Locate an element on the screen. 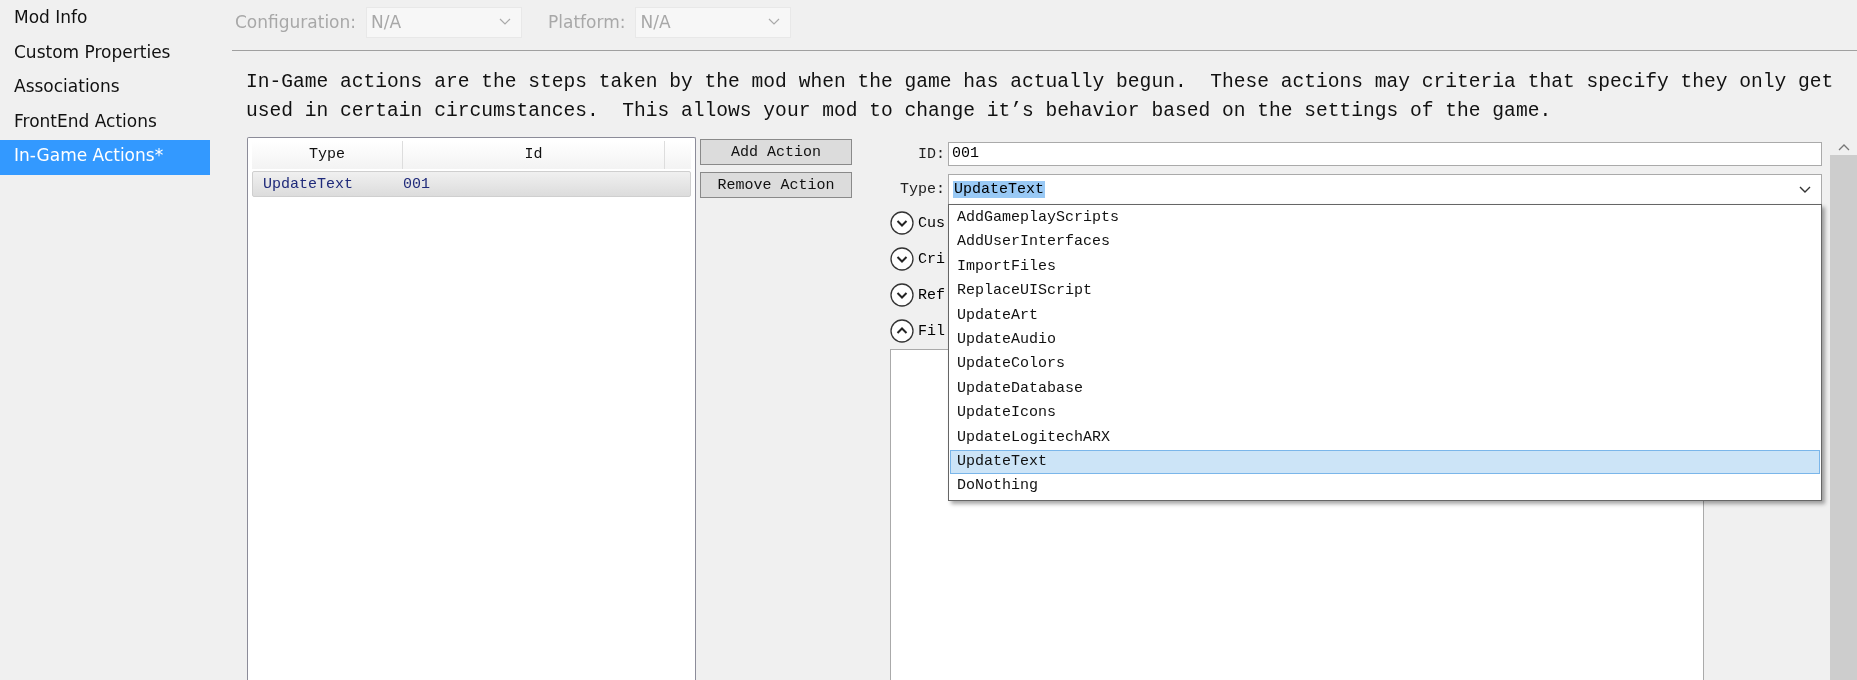 Image resolution: width=1857 pixels, height=680 pixels. dropdown-option: UpdateLogitechARX is located at coordinates (1385, 437).